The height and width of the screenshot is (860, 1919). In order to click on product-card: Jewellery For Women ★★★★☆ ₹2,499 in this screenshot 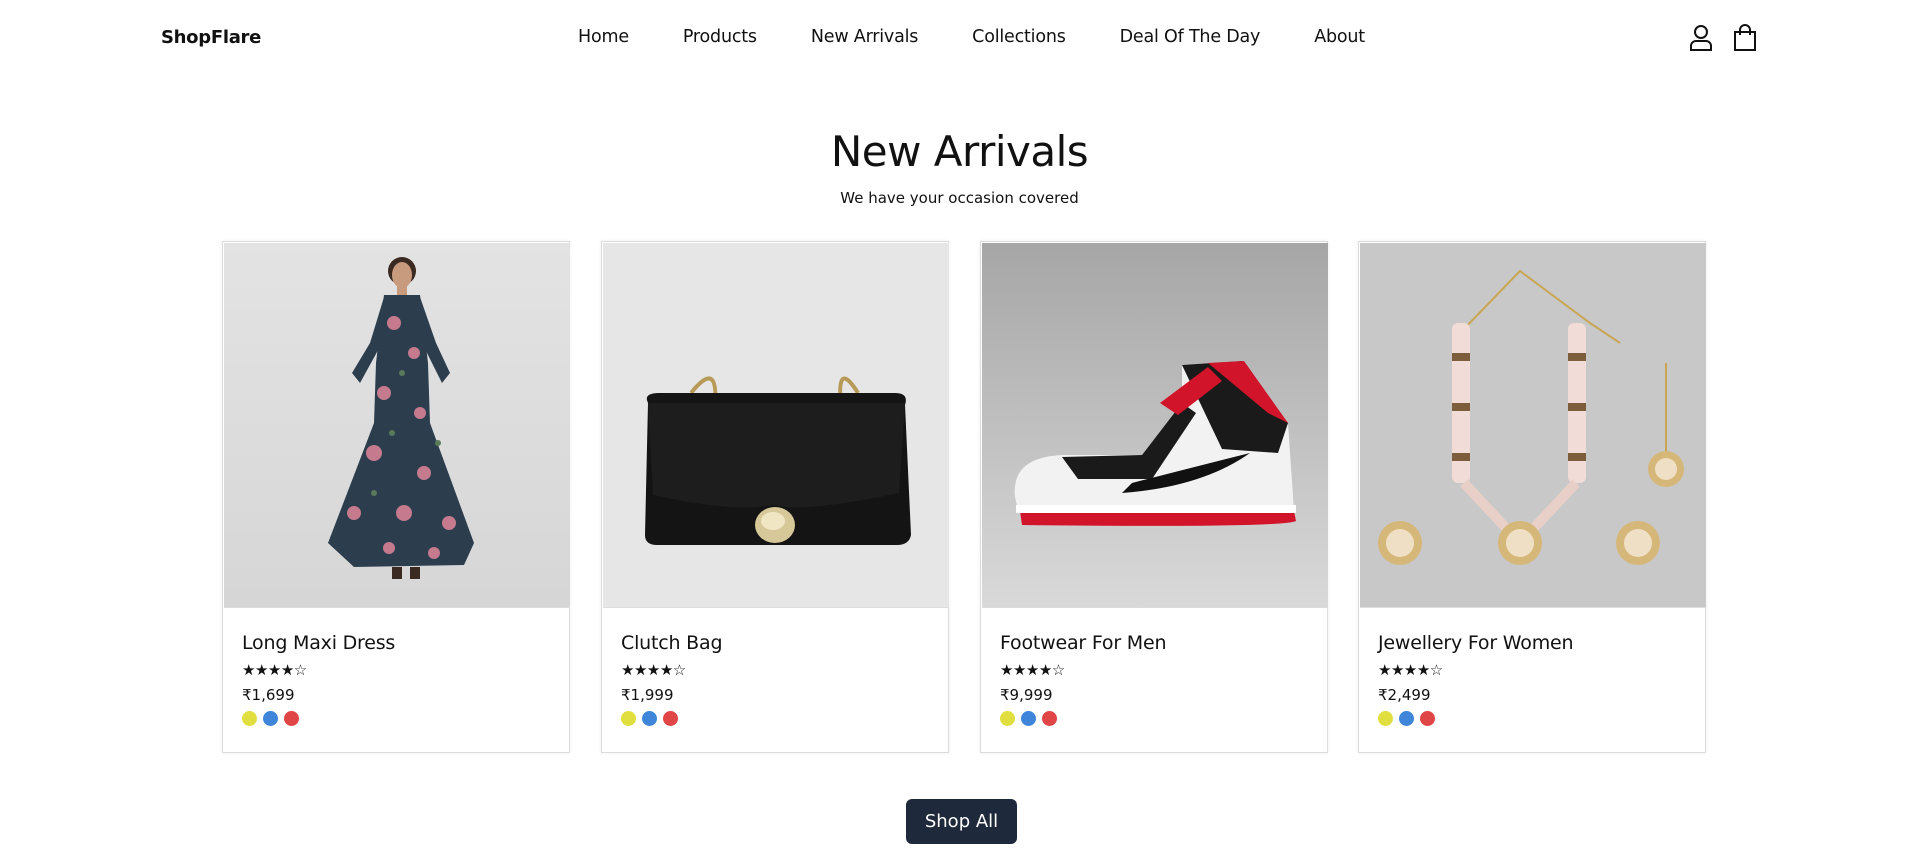, I will do `click(1532, 497)`.